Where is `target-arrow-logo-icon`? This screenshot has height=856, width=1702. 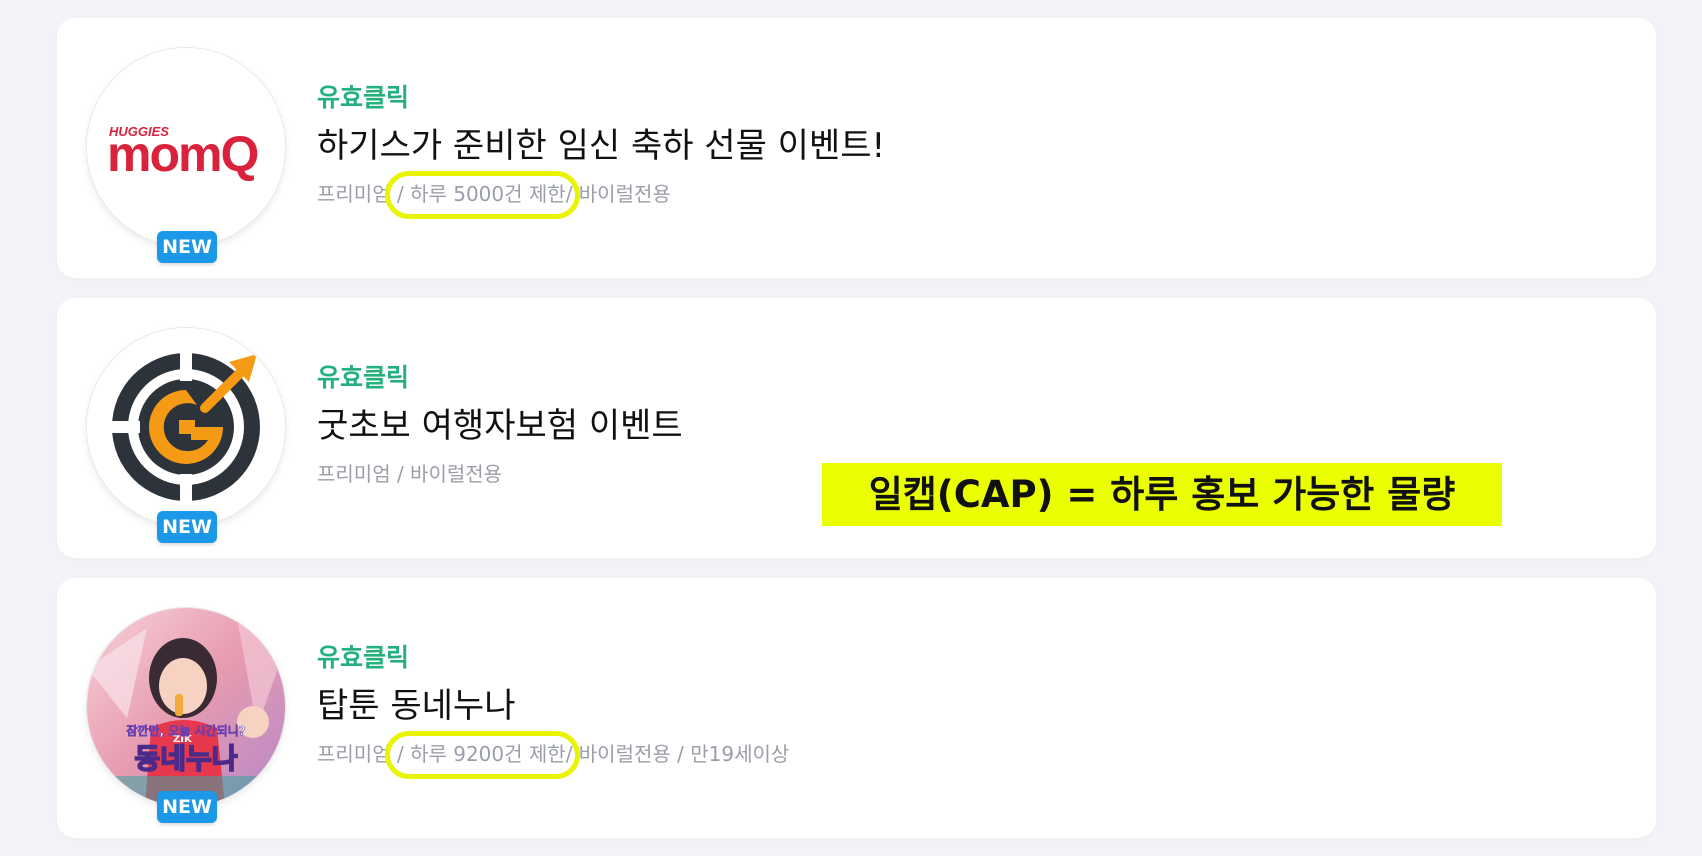 target-arrow-logo-icon is located at coordinates (186, 427).